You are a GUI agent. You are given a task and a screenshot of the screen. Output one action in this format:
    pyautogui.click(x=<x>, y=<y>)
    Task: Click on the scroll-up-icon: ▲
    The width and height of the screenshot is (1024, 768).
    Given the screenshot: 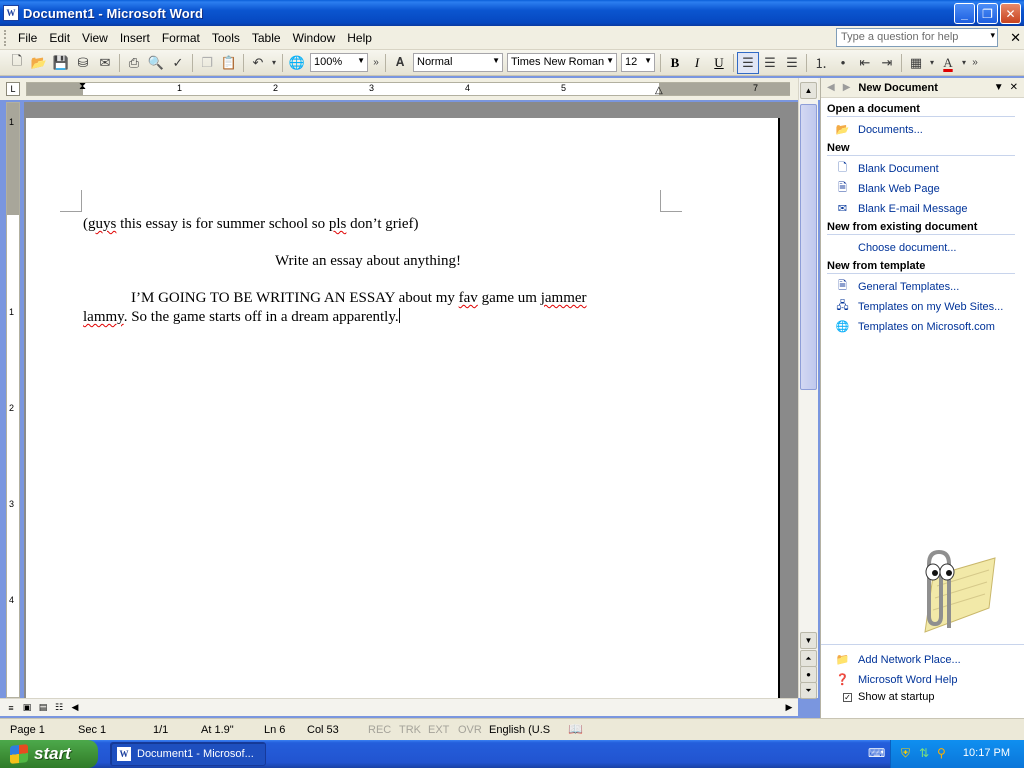 What is the action you would take?
    pyautogui.click(x=808, y=90)
    